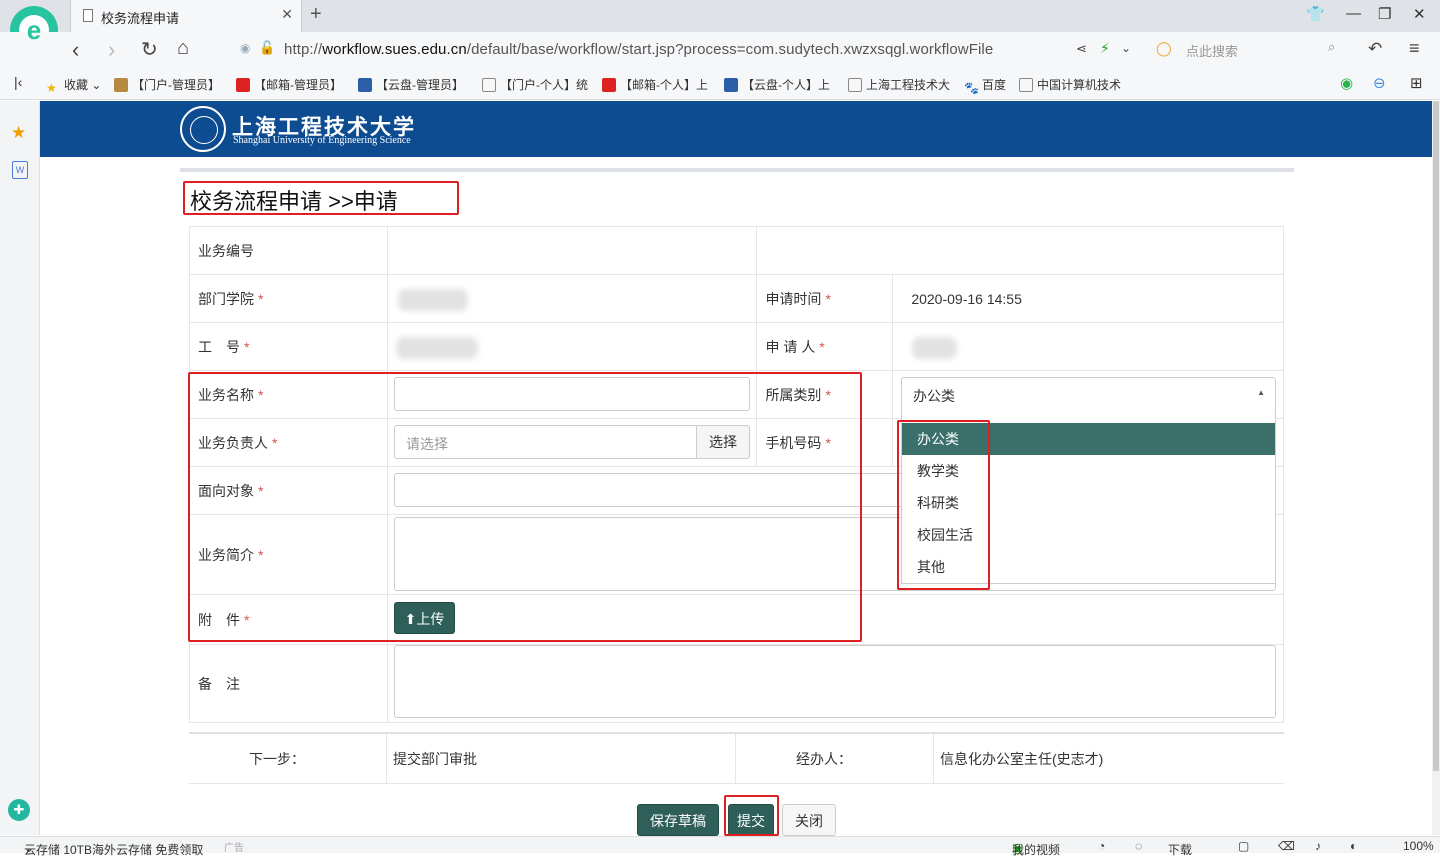 This screenshot has height=858, width=1440. What do you see at coordinates (1384, 14) in the screenshot?
I see `maximize-icon: ❐` at bounding box center [1384, 14].